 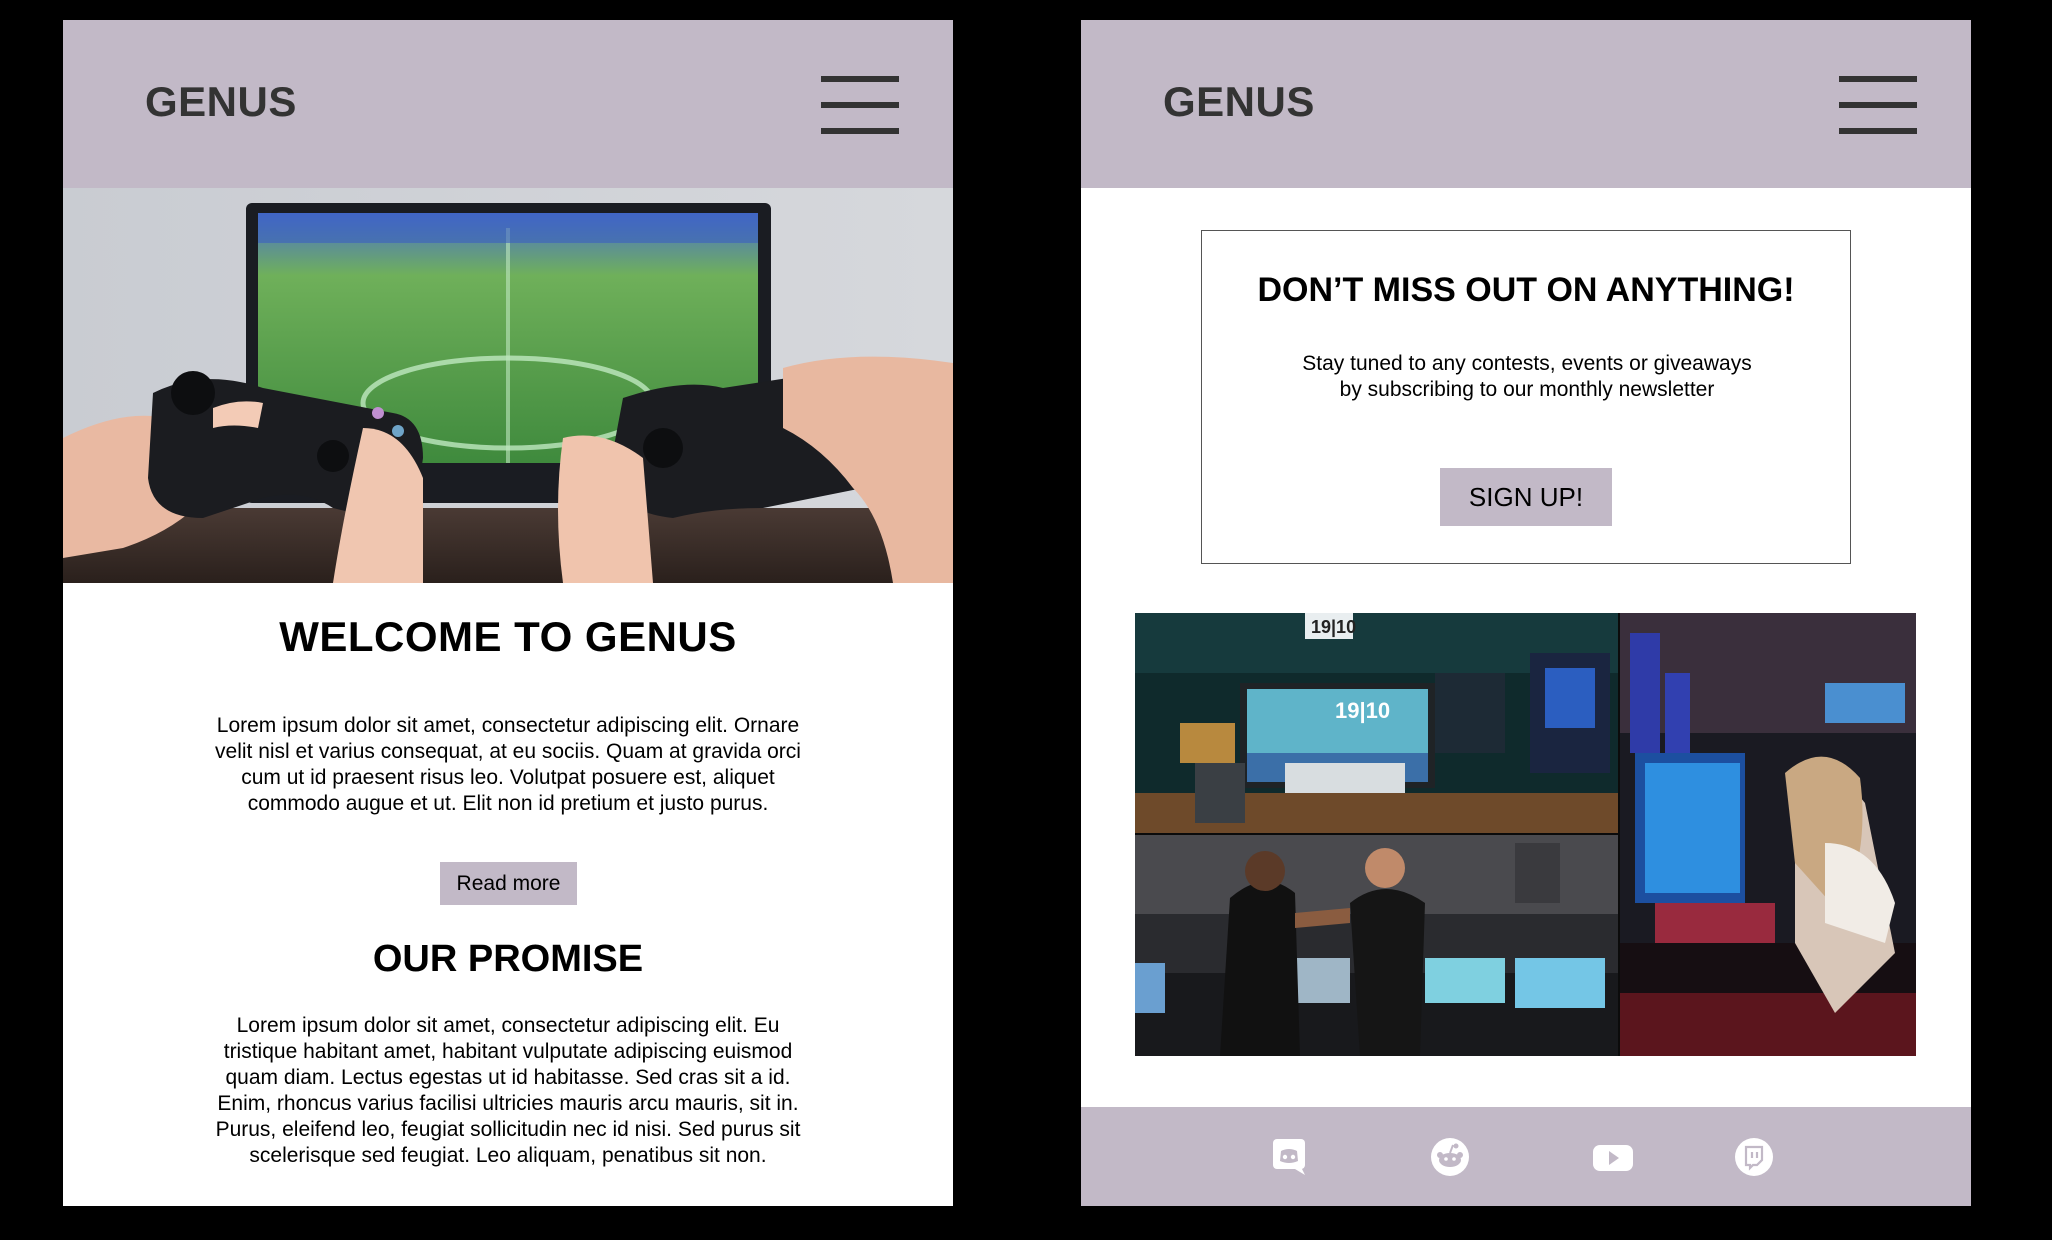 I want to click on signup-button: SIGN UP!, so click(x=1526, y=497).